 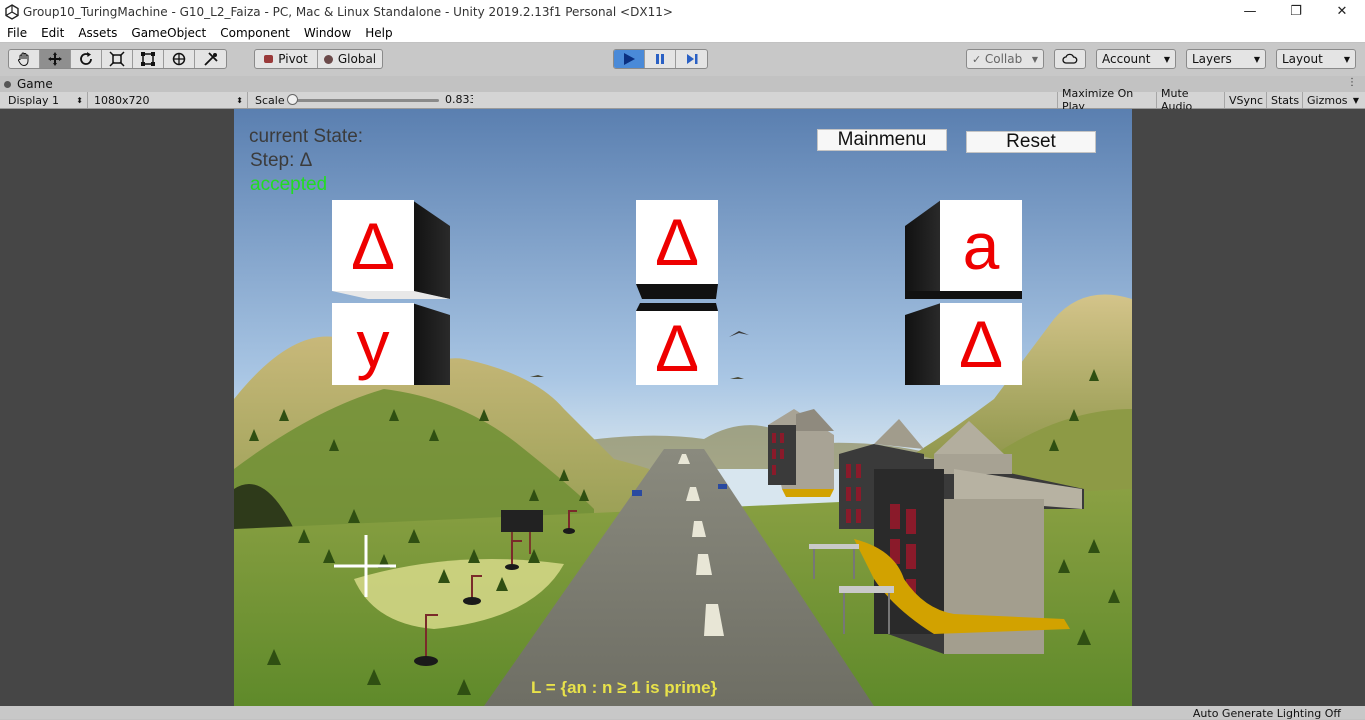 I want to click on tab-menu-icon: ⋮, so click(x=1352, y=82).